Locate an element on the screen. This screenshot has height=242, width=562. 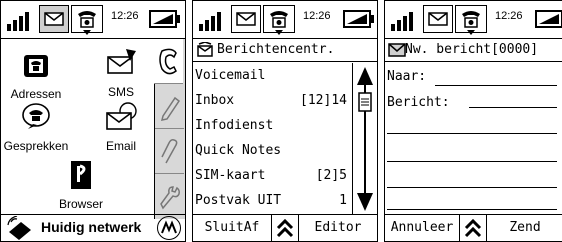
browser-icon is located at coordinates (81, 175).